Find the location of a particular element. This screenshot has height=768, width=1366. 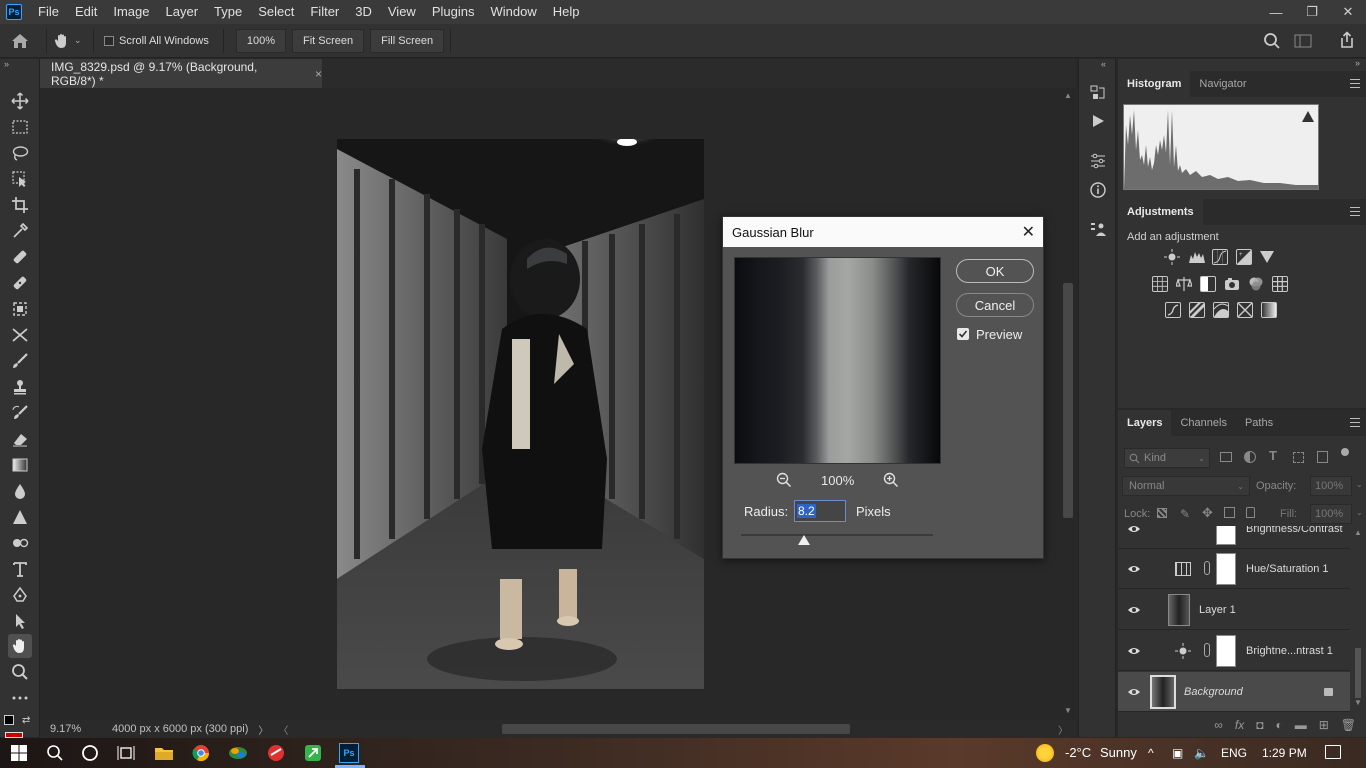

brush-band-icon is located at coordinates (20, 283).